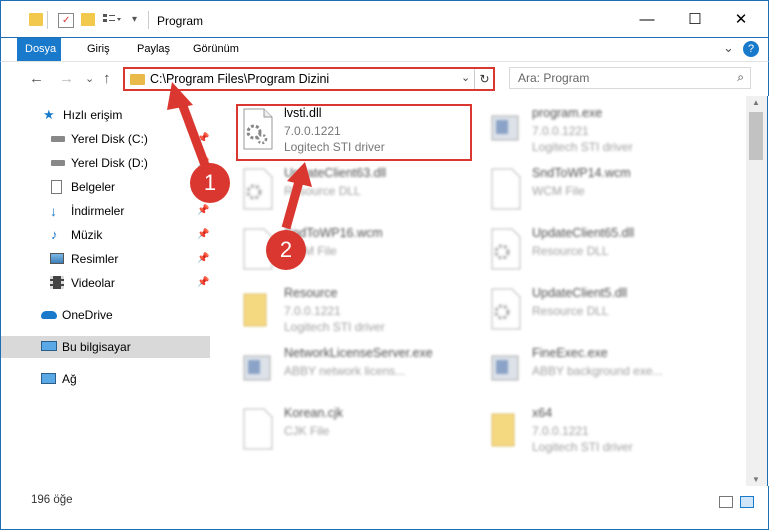 The width and height of the screenshot is (769, 530). Describe the element at coordinates (286, 250) in the screenshot. I see `callout-badge-2: 2` at that location.